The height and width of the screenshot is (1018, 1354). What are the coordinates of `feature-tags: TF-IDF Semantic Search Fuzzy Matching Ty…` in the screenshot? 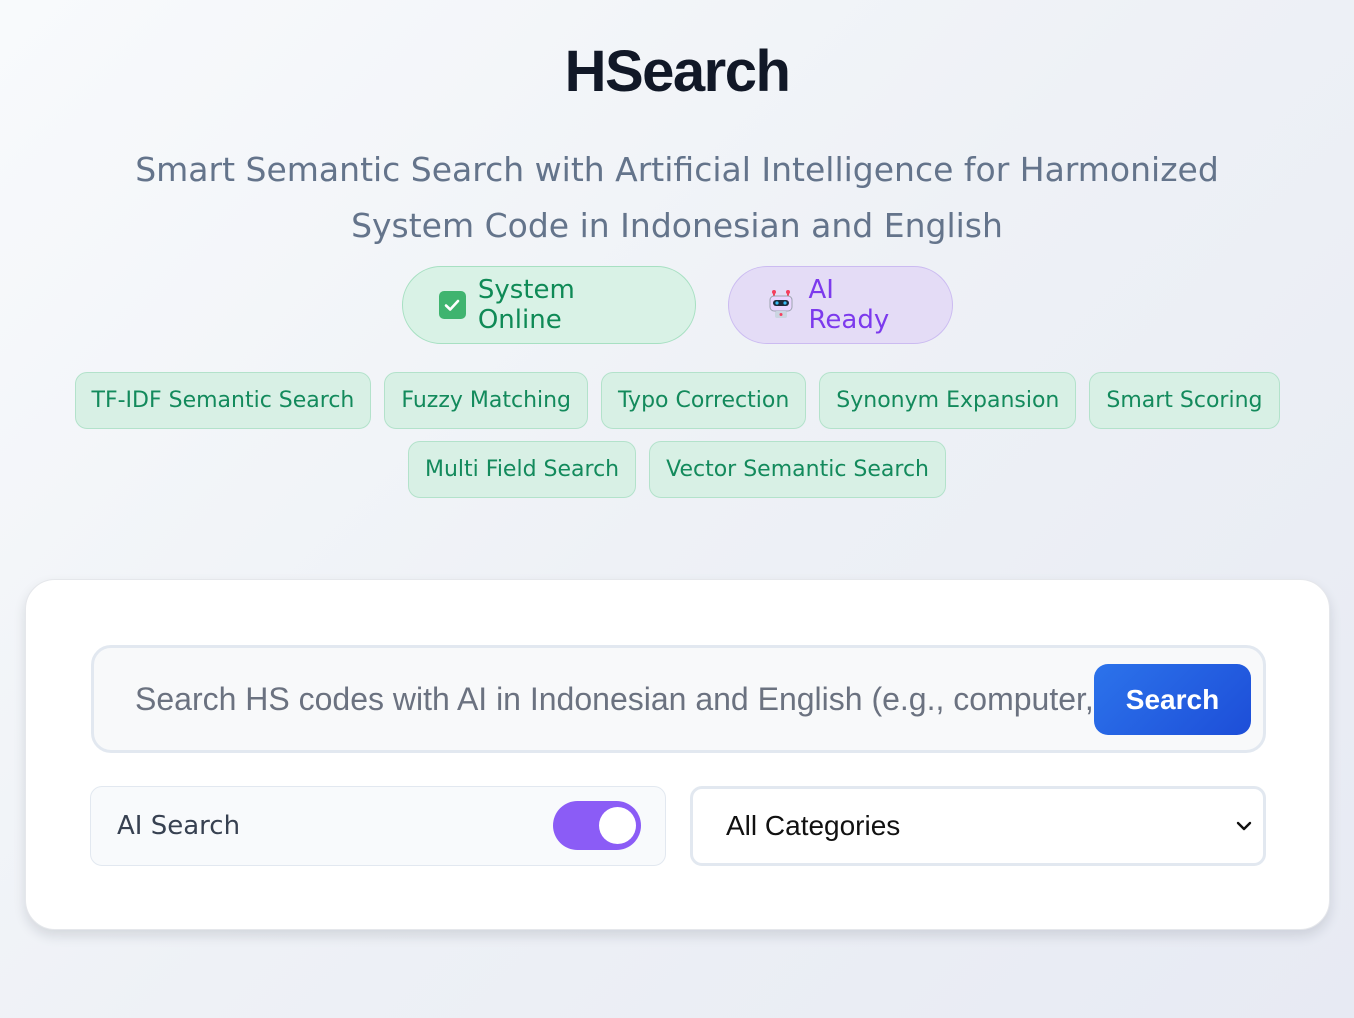 It's located at (677, 435).